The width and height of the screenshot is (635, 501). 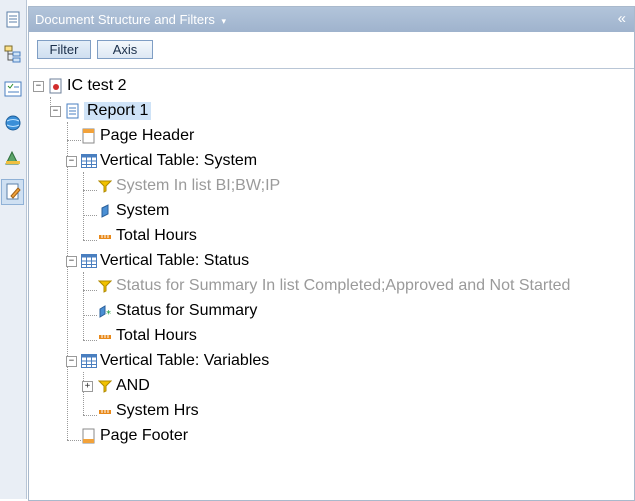 I want to click on tree-node-label: Vertical Table: Status, so click(x=175, y=260).